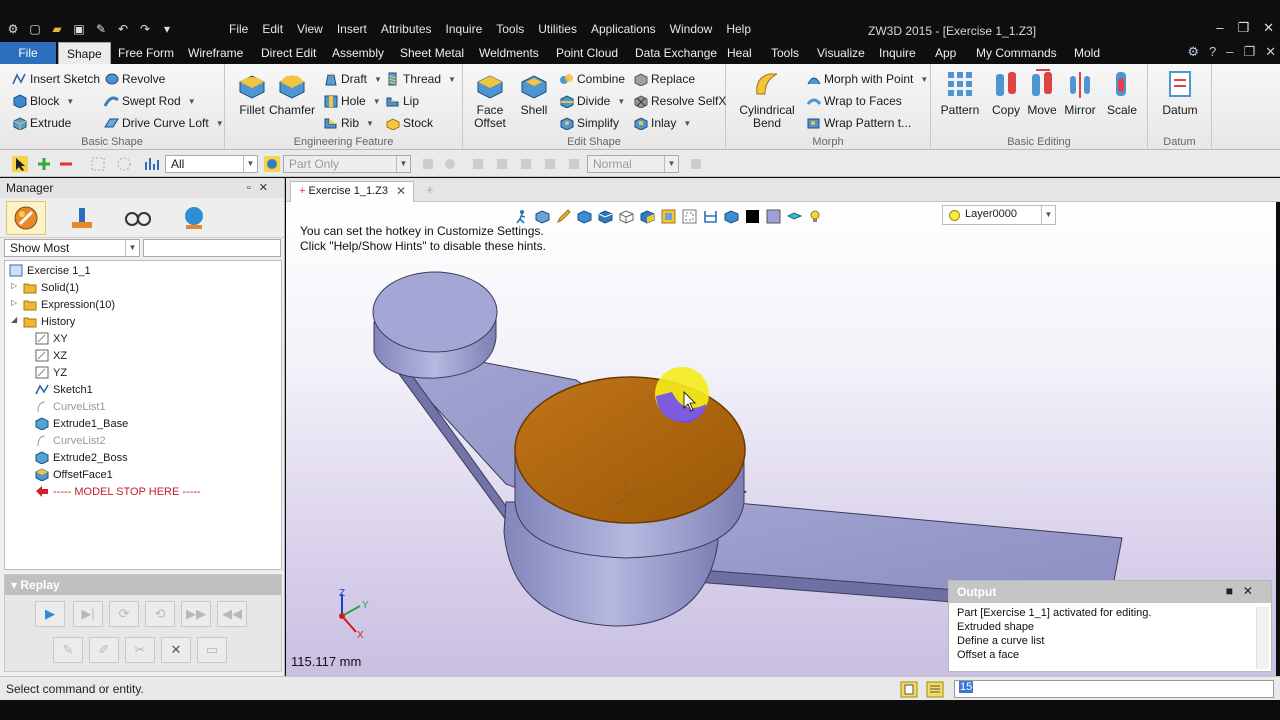  Describe the element at coordinates (160, 614) in the screenshot. I see `replay-step-over-button: ⟲` at that location.